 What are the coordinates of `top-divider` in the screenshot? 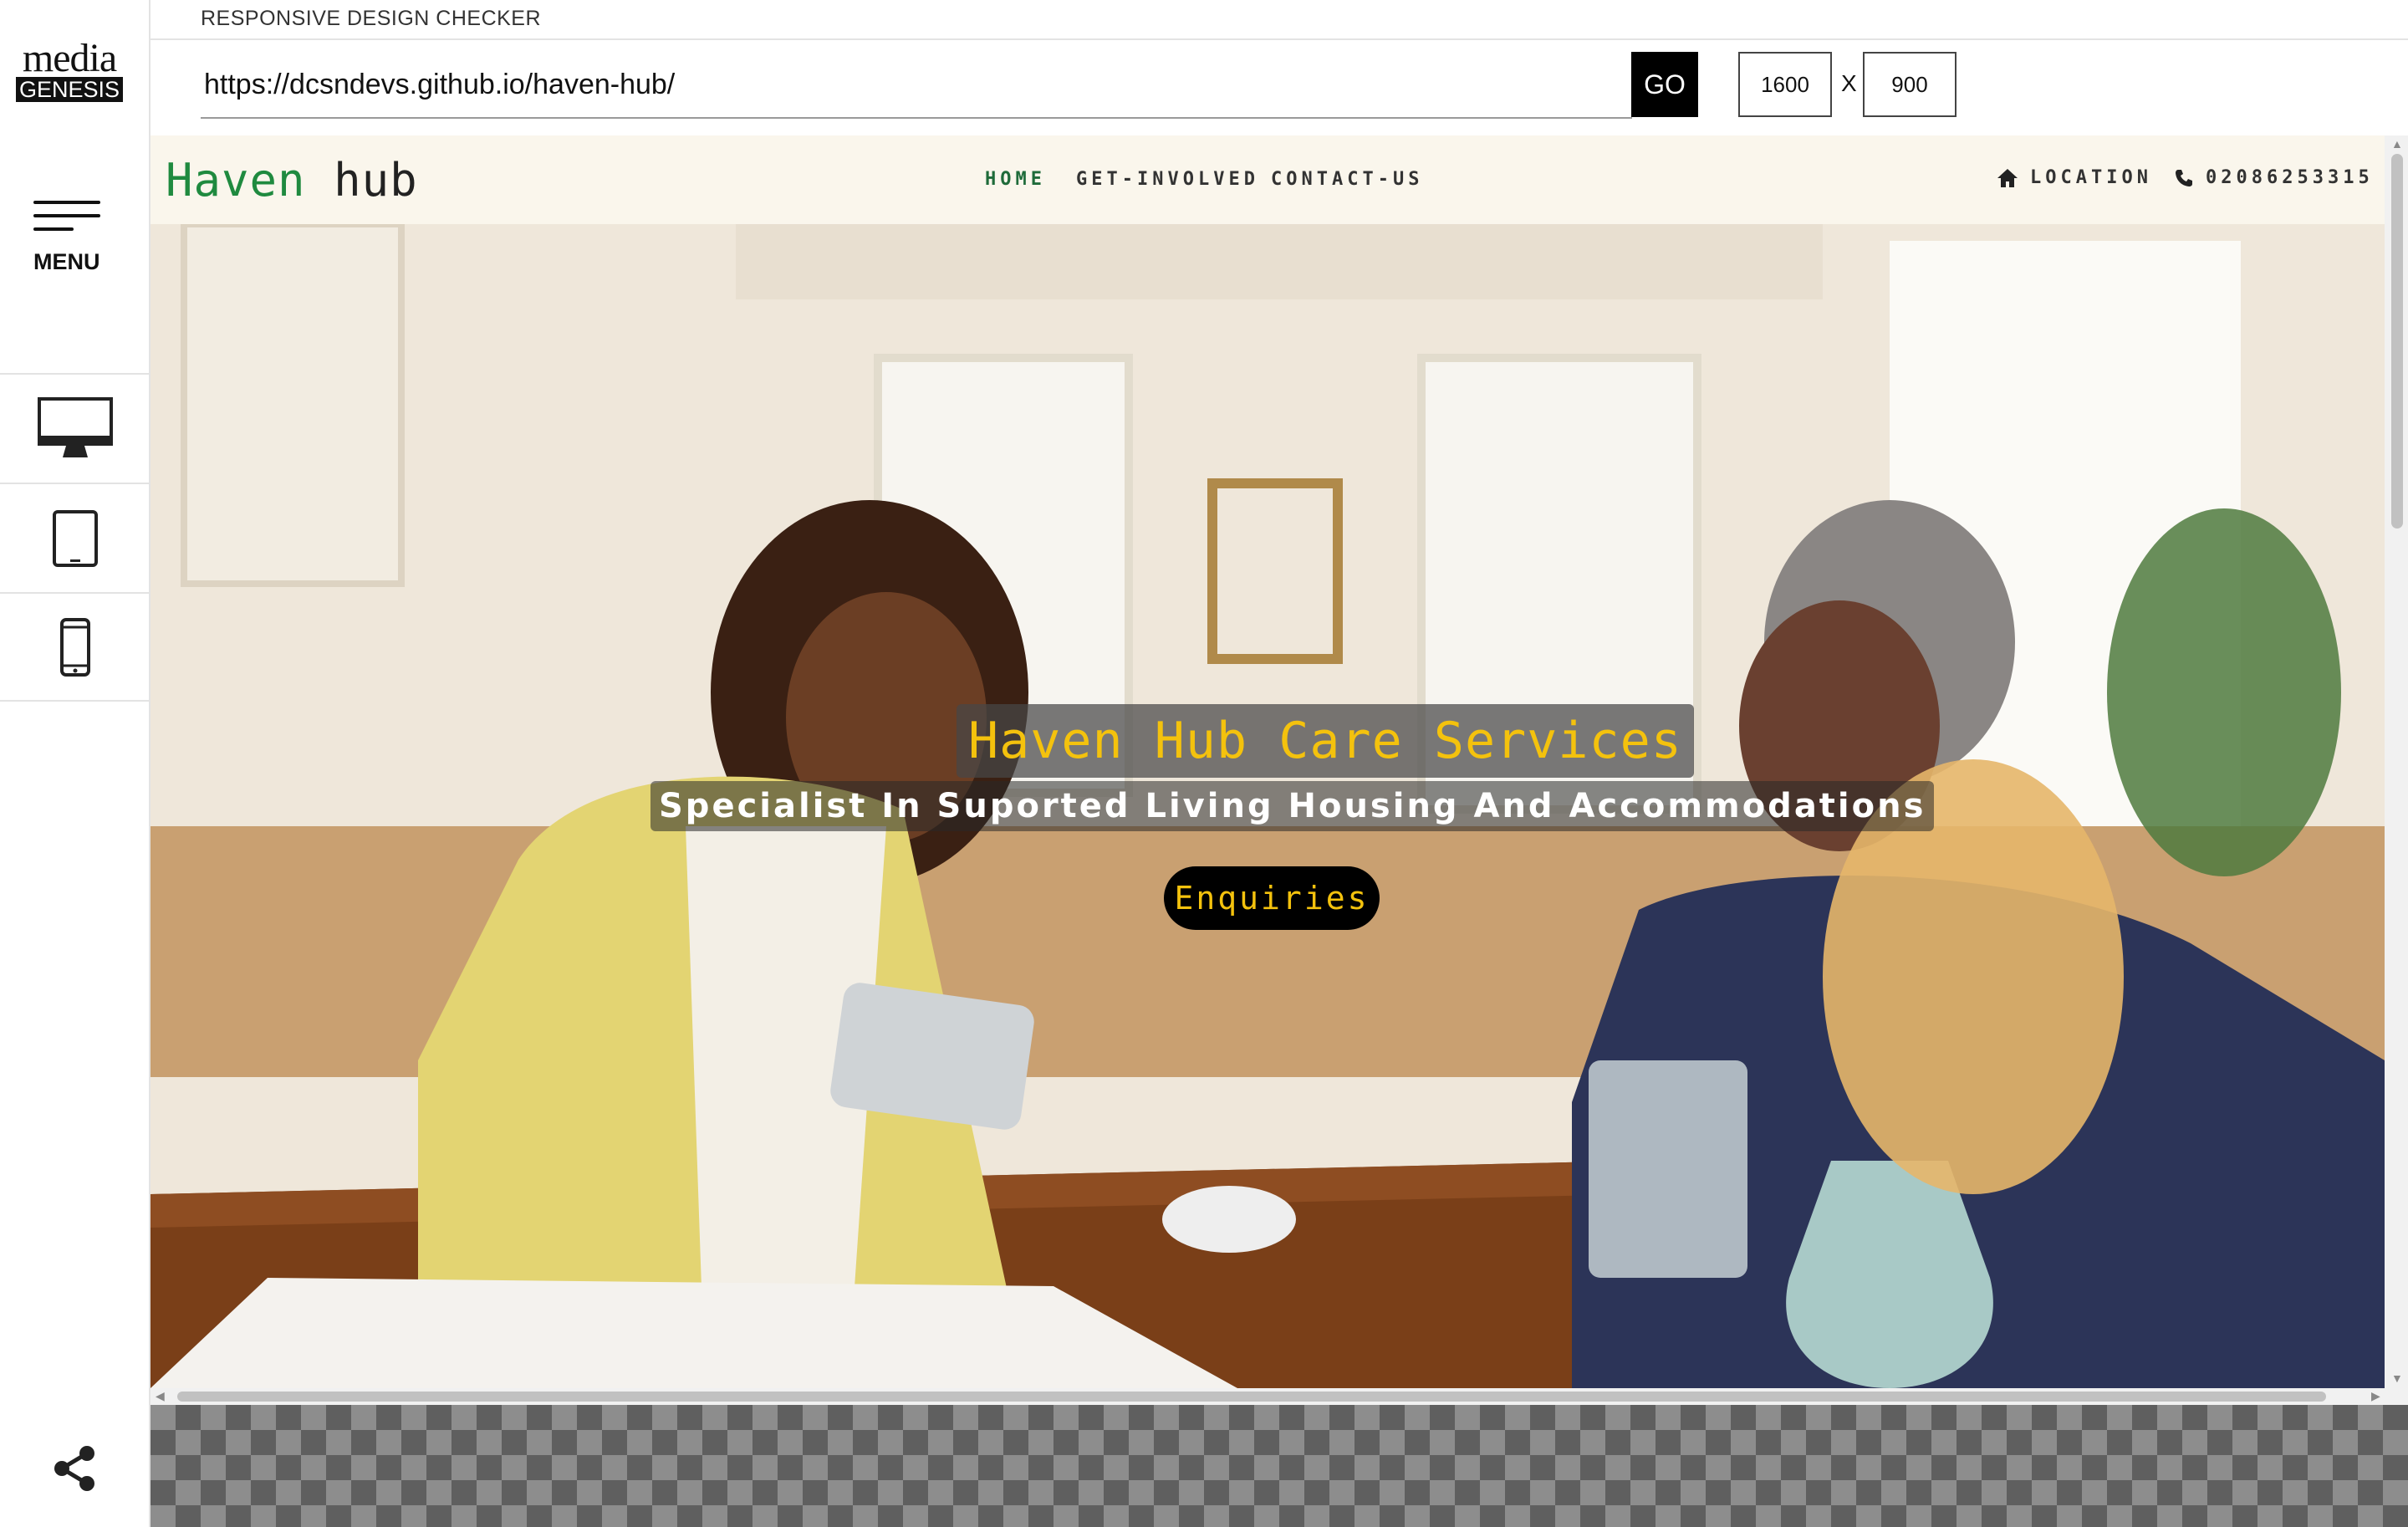 It's located at (1279, 39).